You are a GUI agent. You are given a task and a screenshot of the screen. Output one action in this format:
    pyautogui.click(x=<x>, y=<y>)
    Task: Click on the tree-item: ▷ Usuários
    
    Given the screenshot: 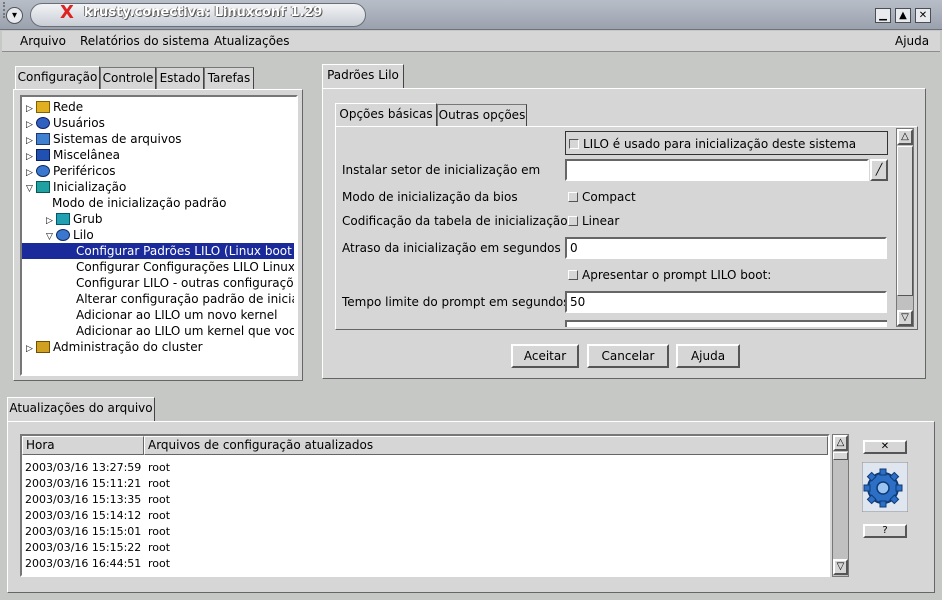 What is the action you would take?
    pyautogui.click(x=158, y=123)
    